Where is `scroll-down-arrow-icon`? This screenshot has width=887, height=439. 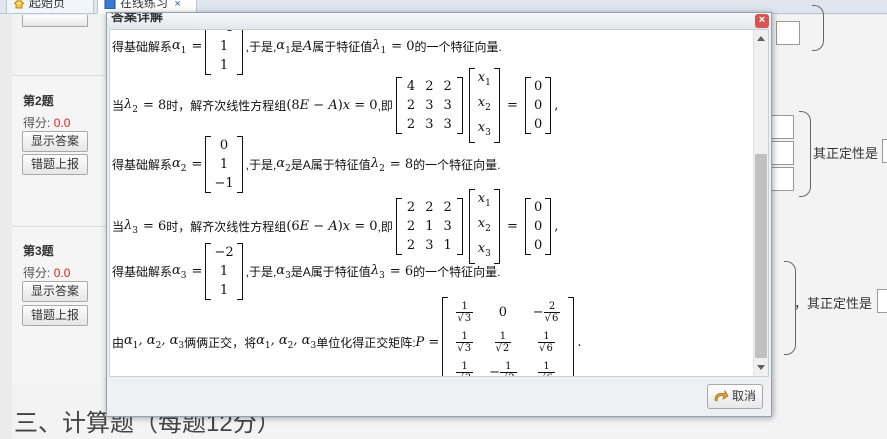
scroll-down-arrow-icon is located at coordinates (761, 367).